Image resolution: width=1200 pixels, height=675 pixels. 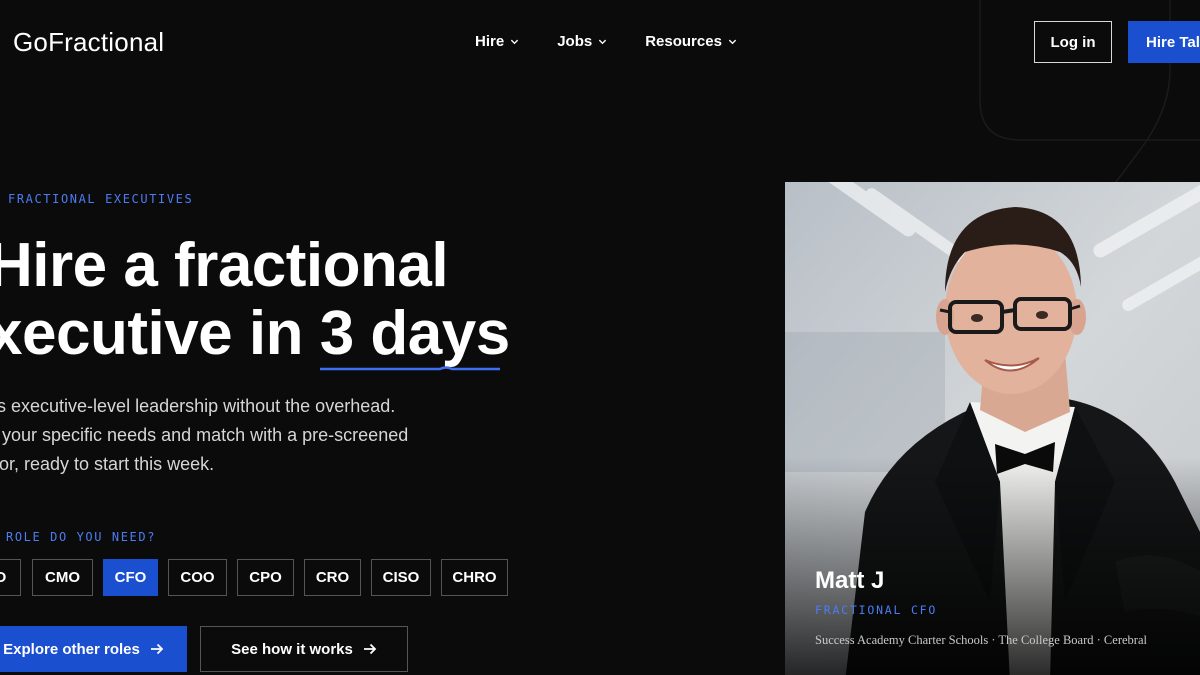 I want to click on hero-headline: Hire a fractional xecutive in 3 days, so click(x=255, y=301).